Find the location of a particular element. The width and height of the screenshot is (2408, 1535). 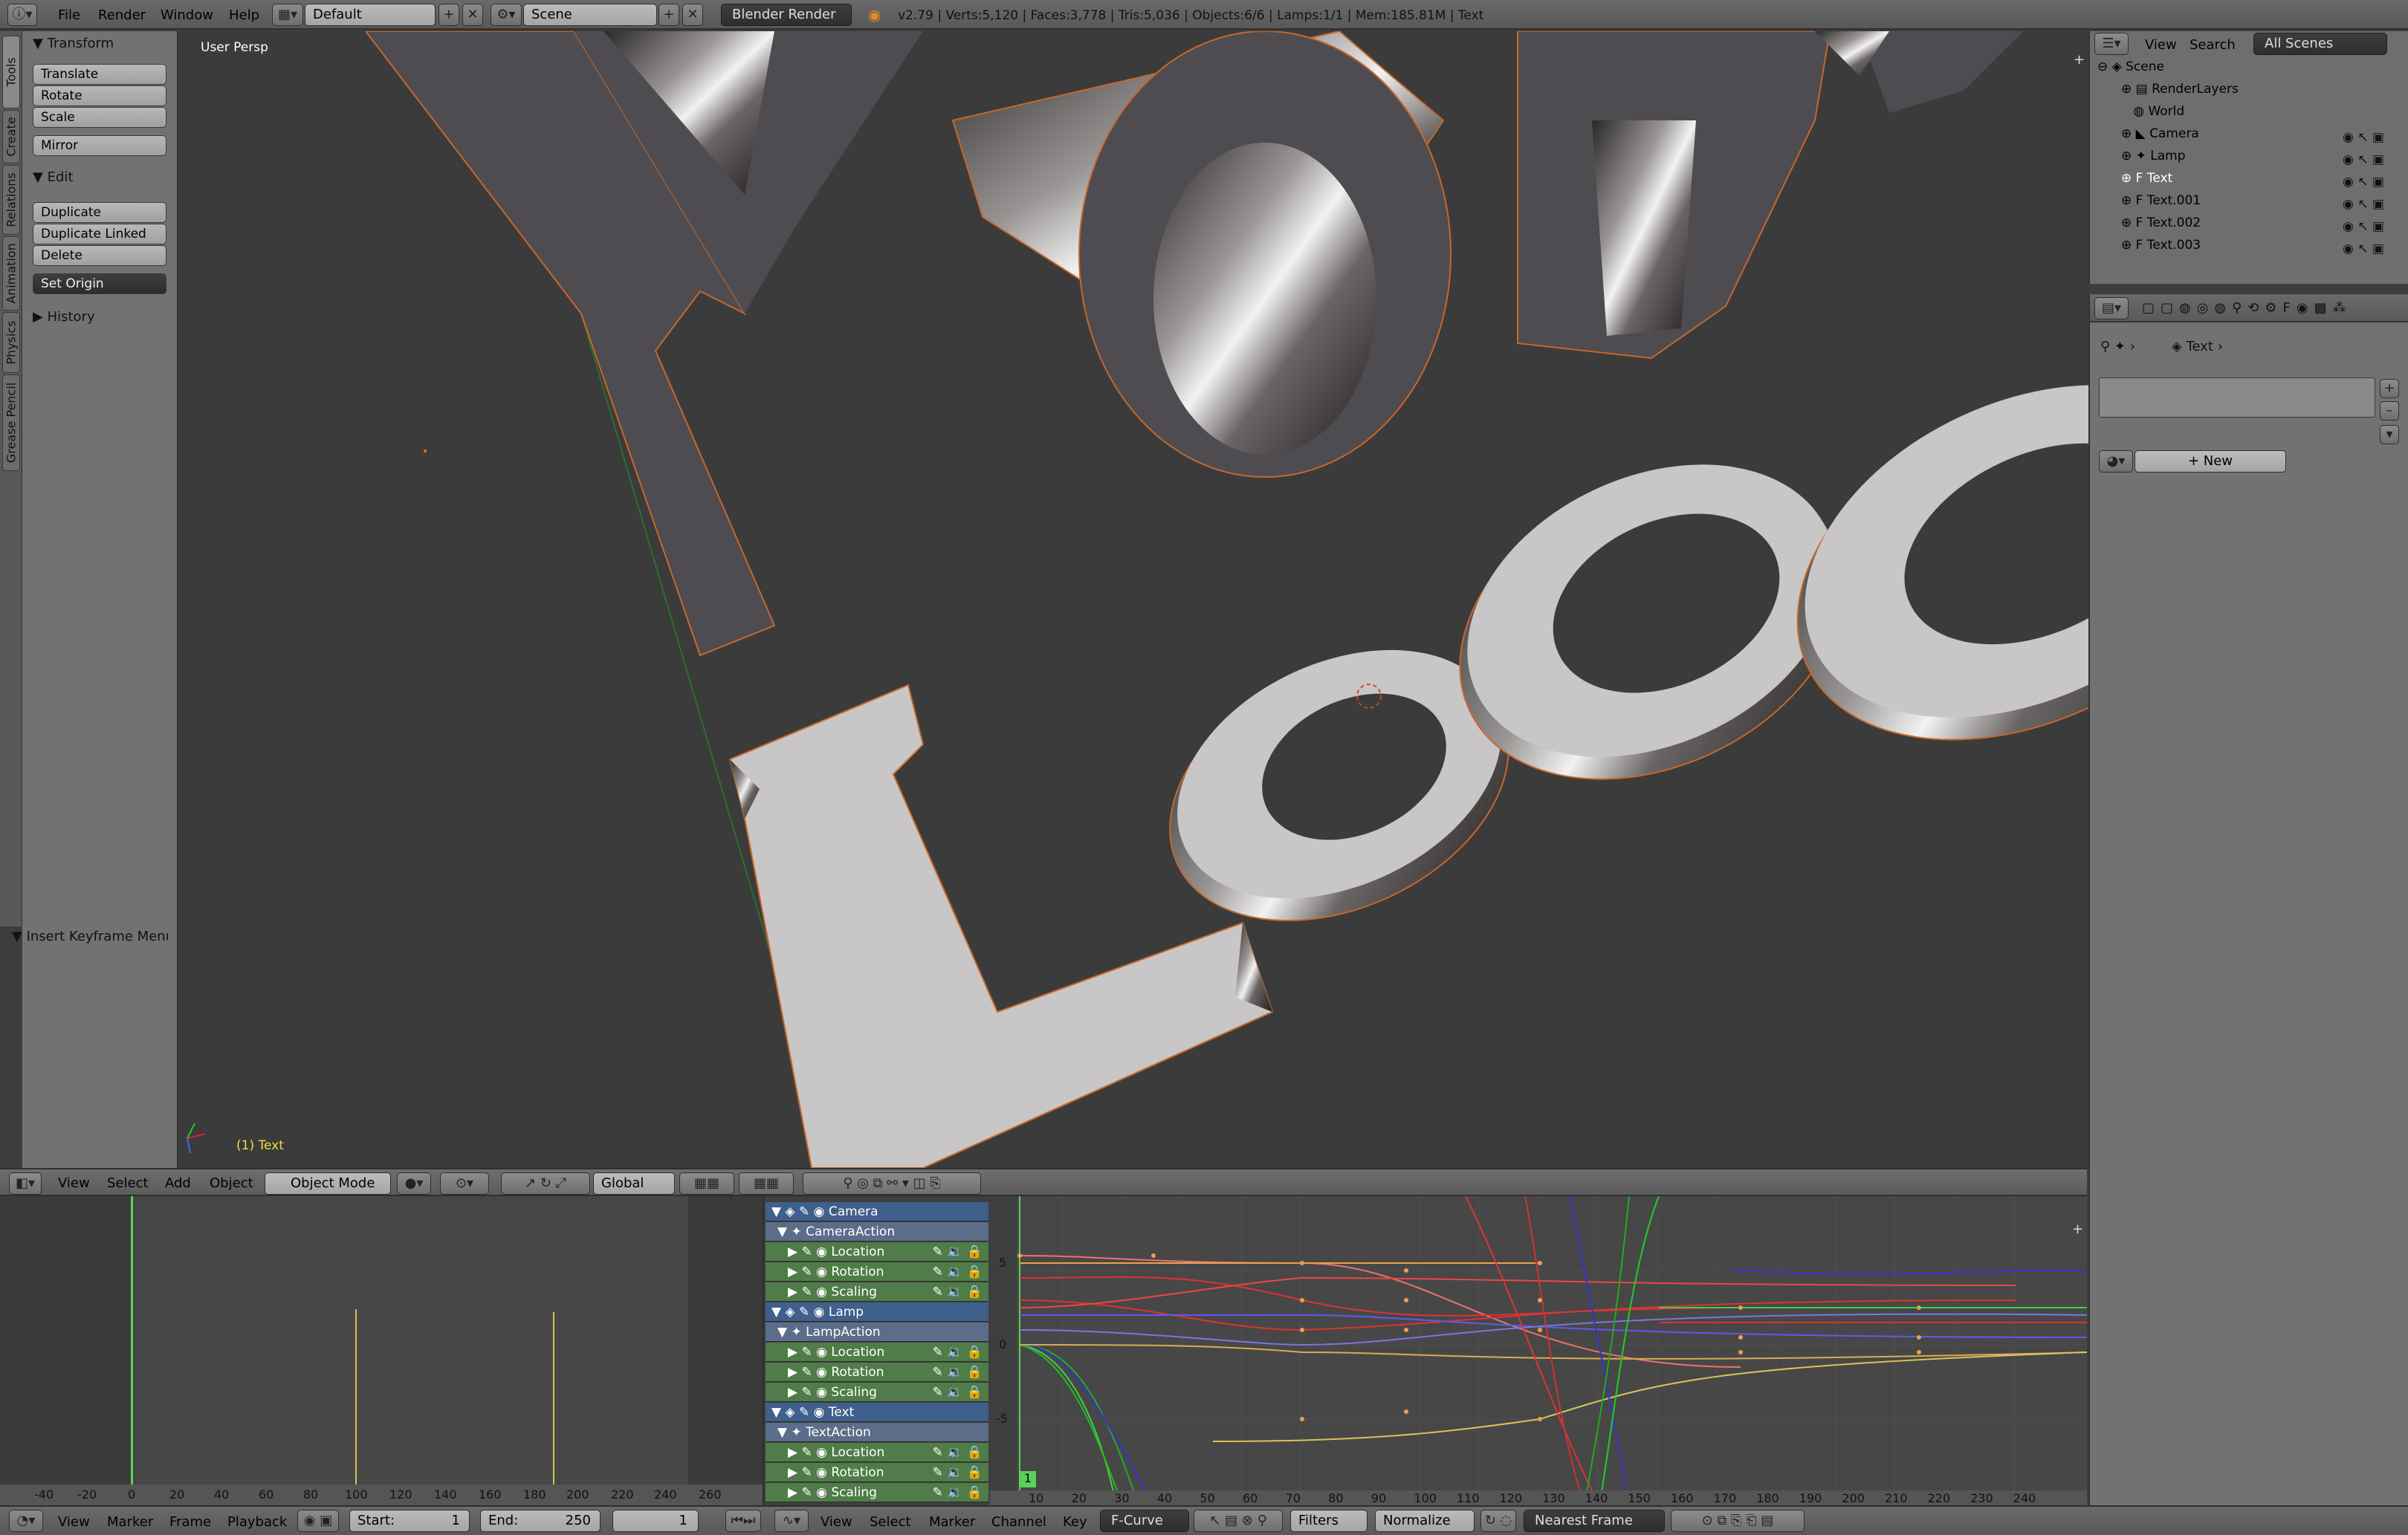

outliner-item-world: ◍ World is located at coordinates (2152, 114).